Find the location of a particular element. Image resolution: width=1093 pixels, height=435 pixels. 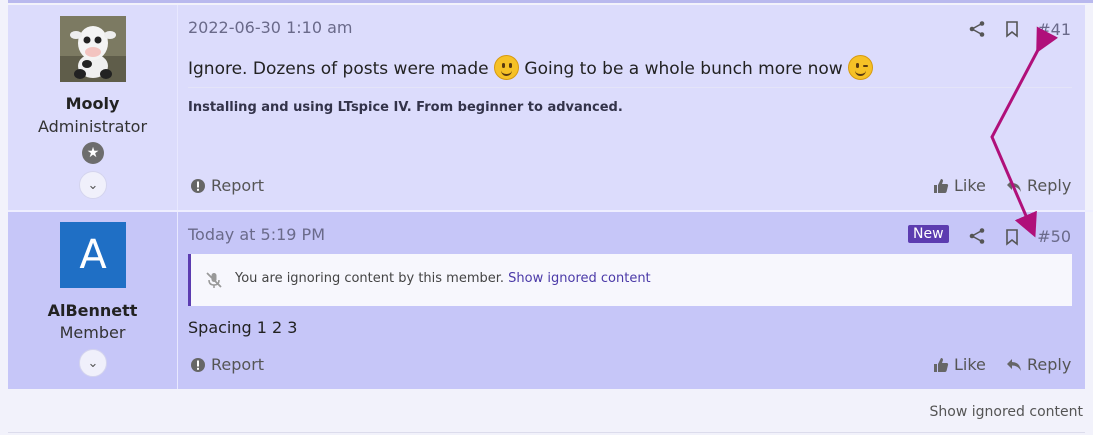

smile-emoji is located at coordinates (507, 67).